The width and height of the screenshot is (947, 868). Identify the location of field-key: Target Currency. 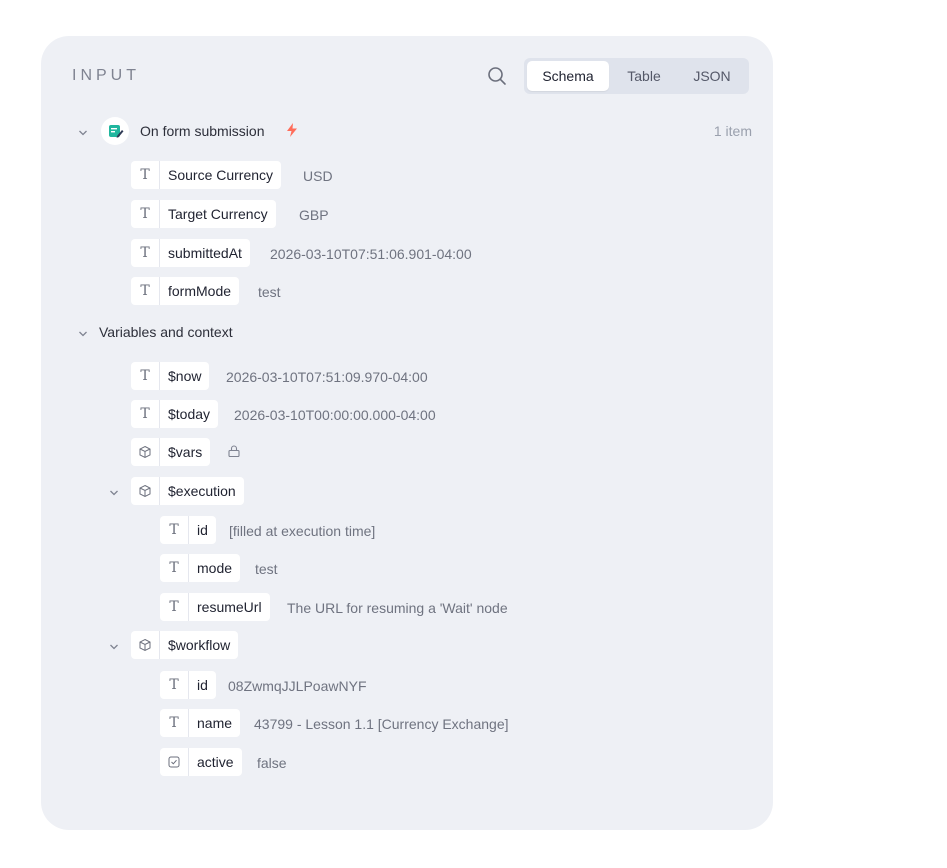
(218, 214).